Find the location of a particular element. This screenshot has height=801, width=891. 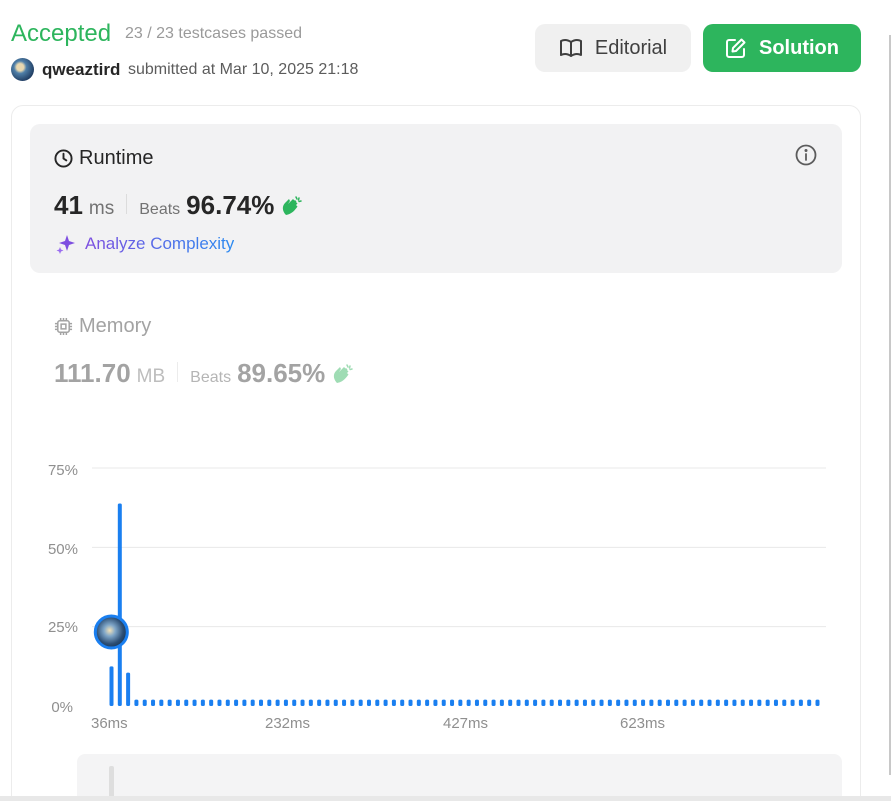

editorial-label: Editorial is located at coordinates (631, 47).